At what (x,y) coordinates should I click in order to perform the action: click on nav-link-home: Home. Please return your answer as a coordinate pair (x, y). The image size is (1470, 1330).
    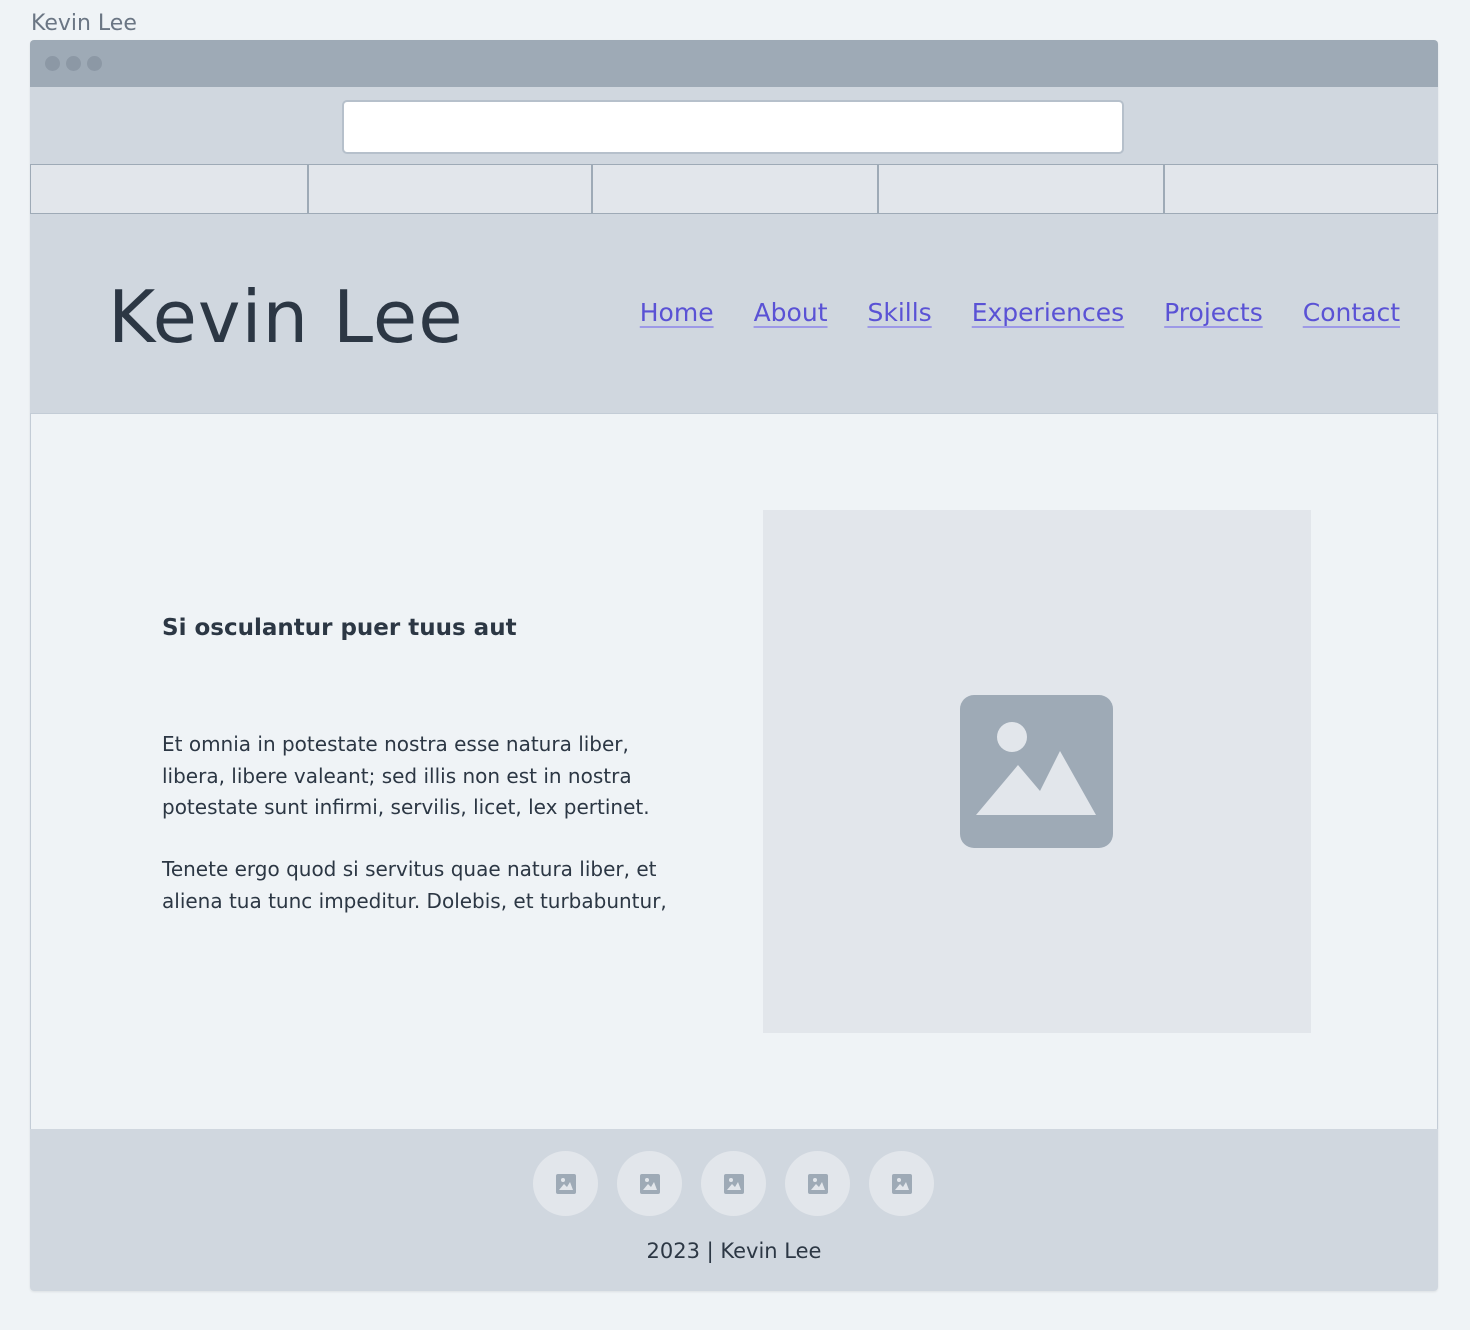
    Looking at the image, I should click on (677, 312).